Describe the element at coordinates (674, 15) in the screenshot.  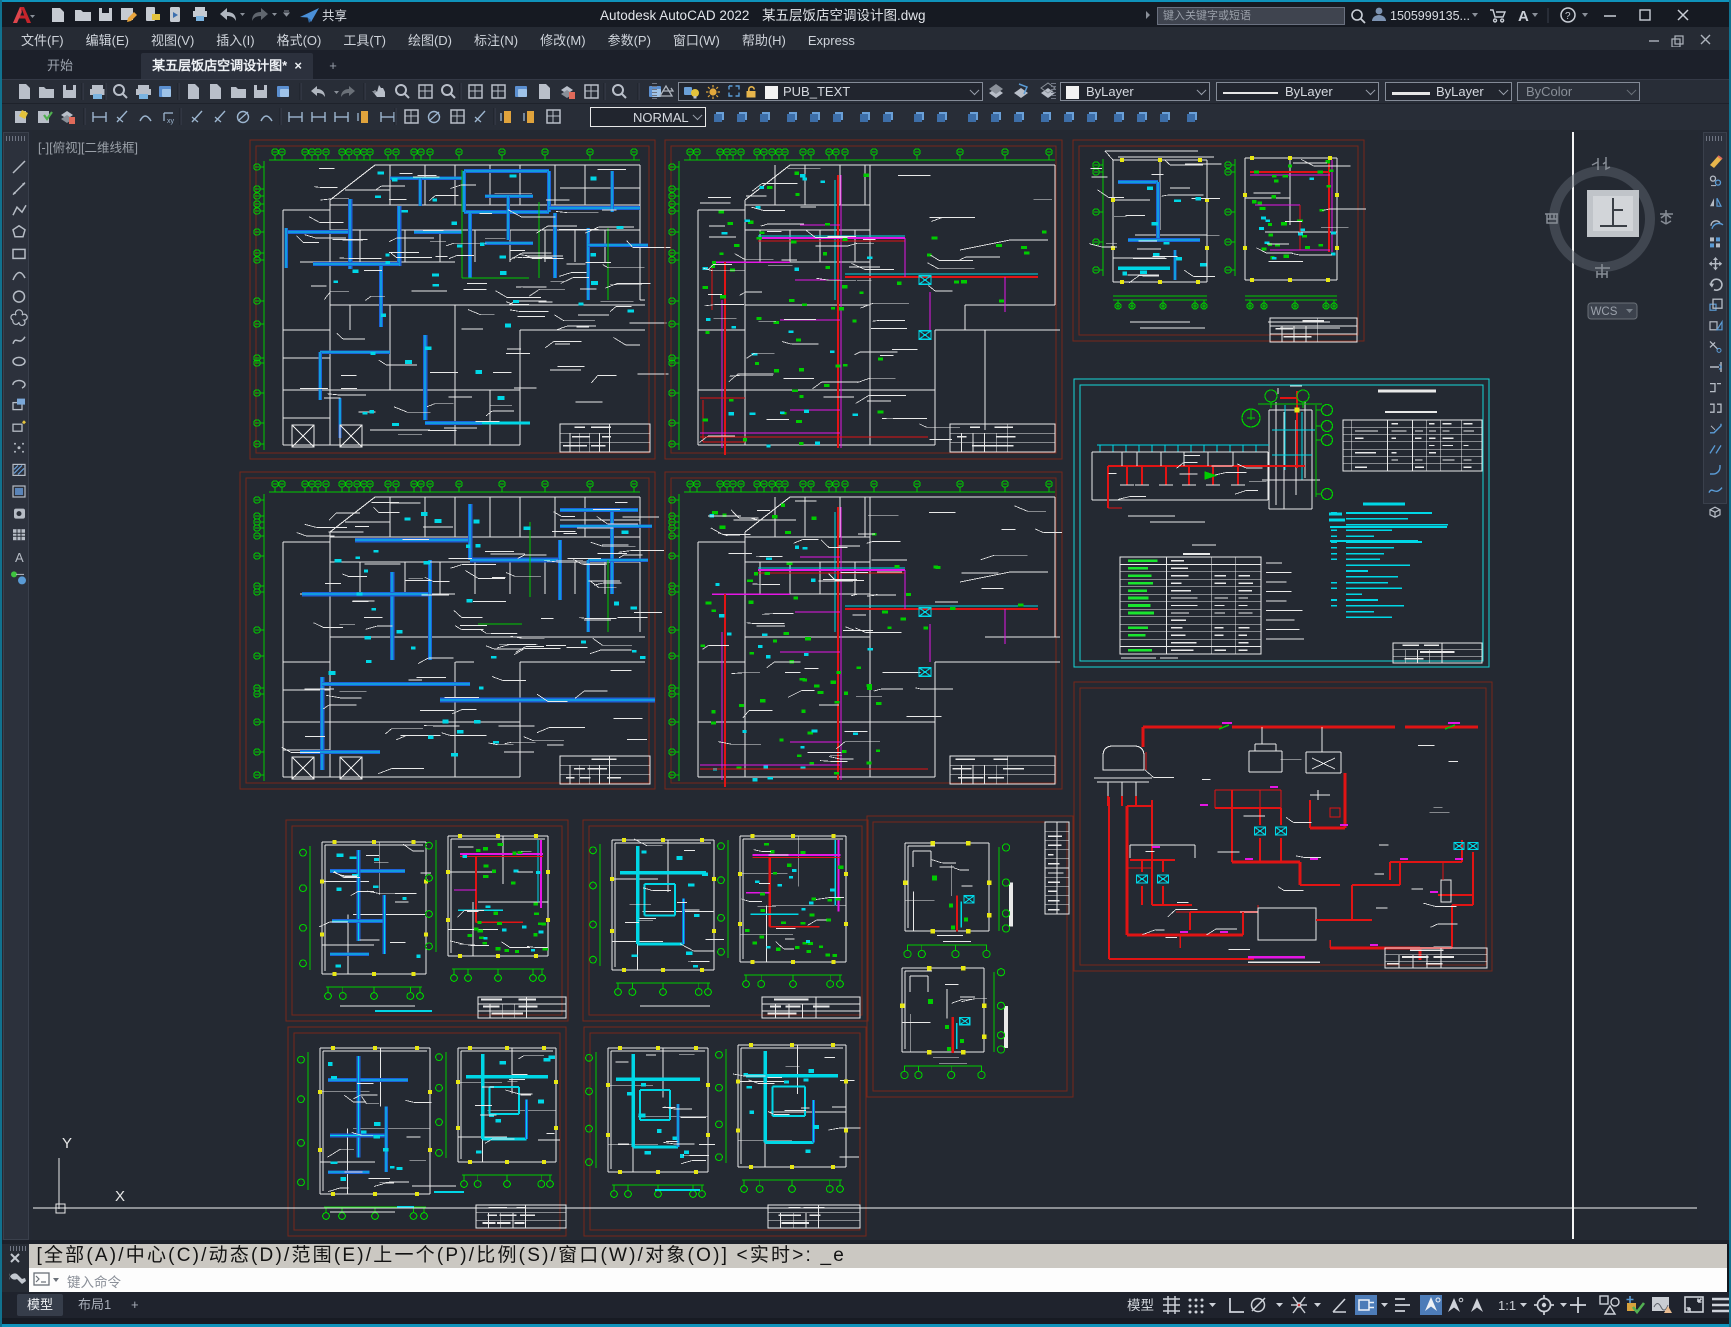
I see `svg-text: Autodesk AutoCAD 2022` at that location.